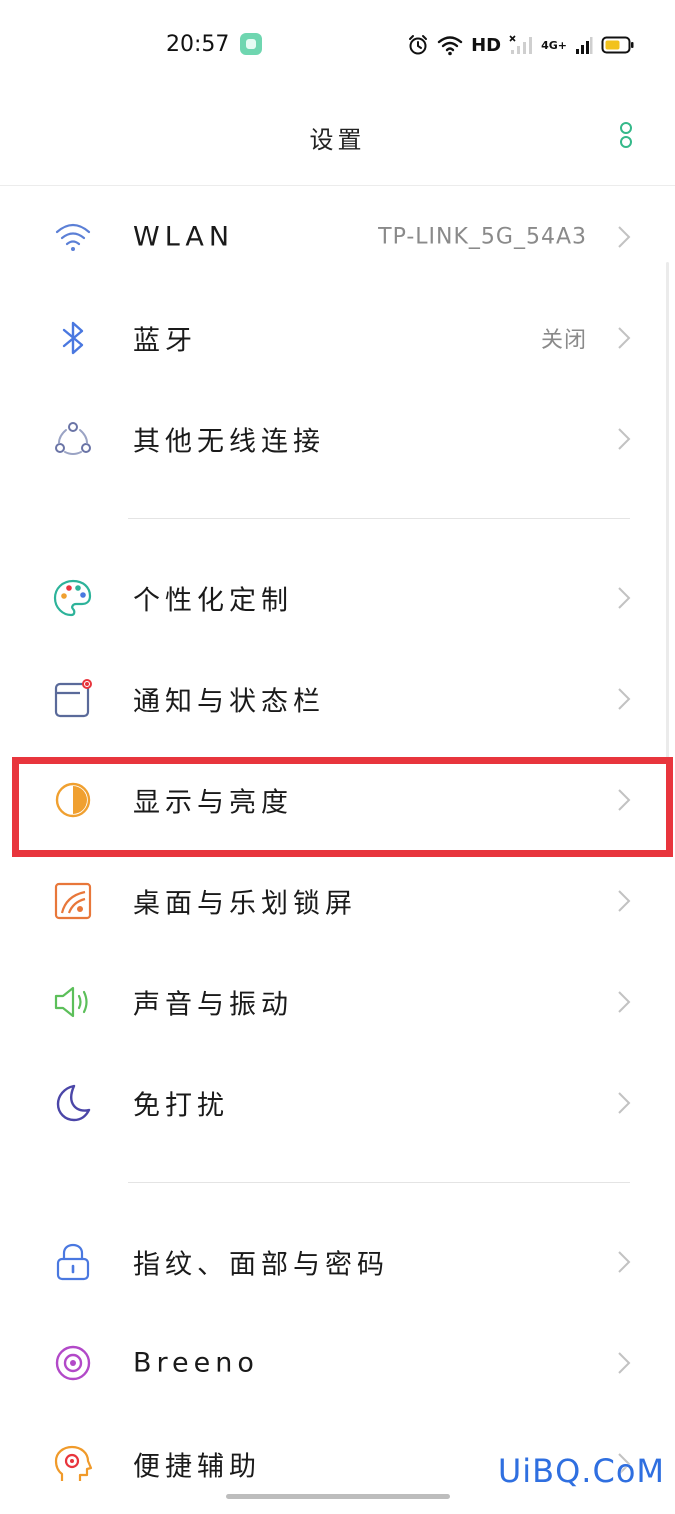 The width and height of the screenshot is (675, 1514). I want to click on settings-item-home-lockscreen: 桌面与乐划锁屏, so click(337, 900).